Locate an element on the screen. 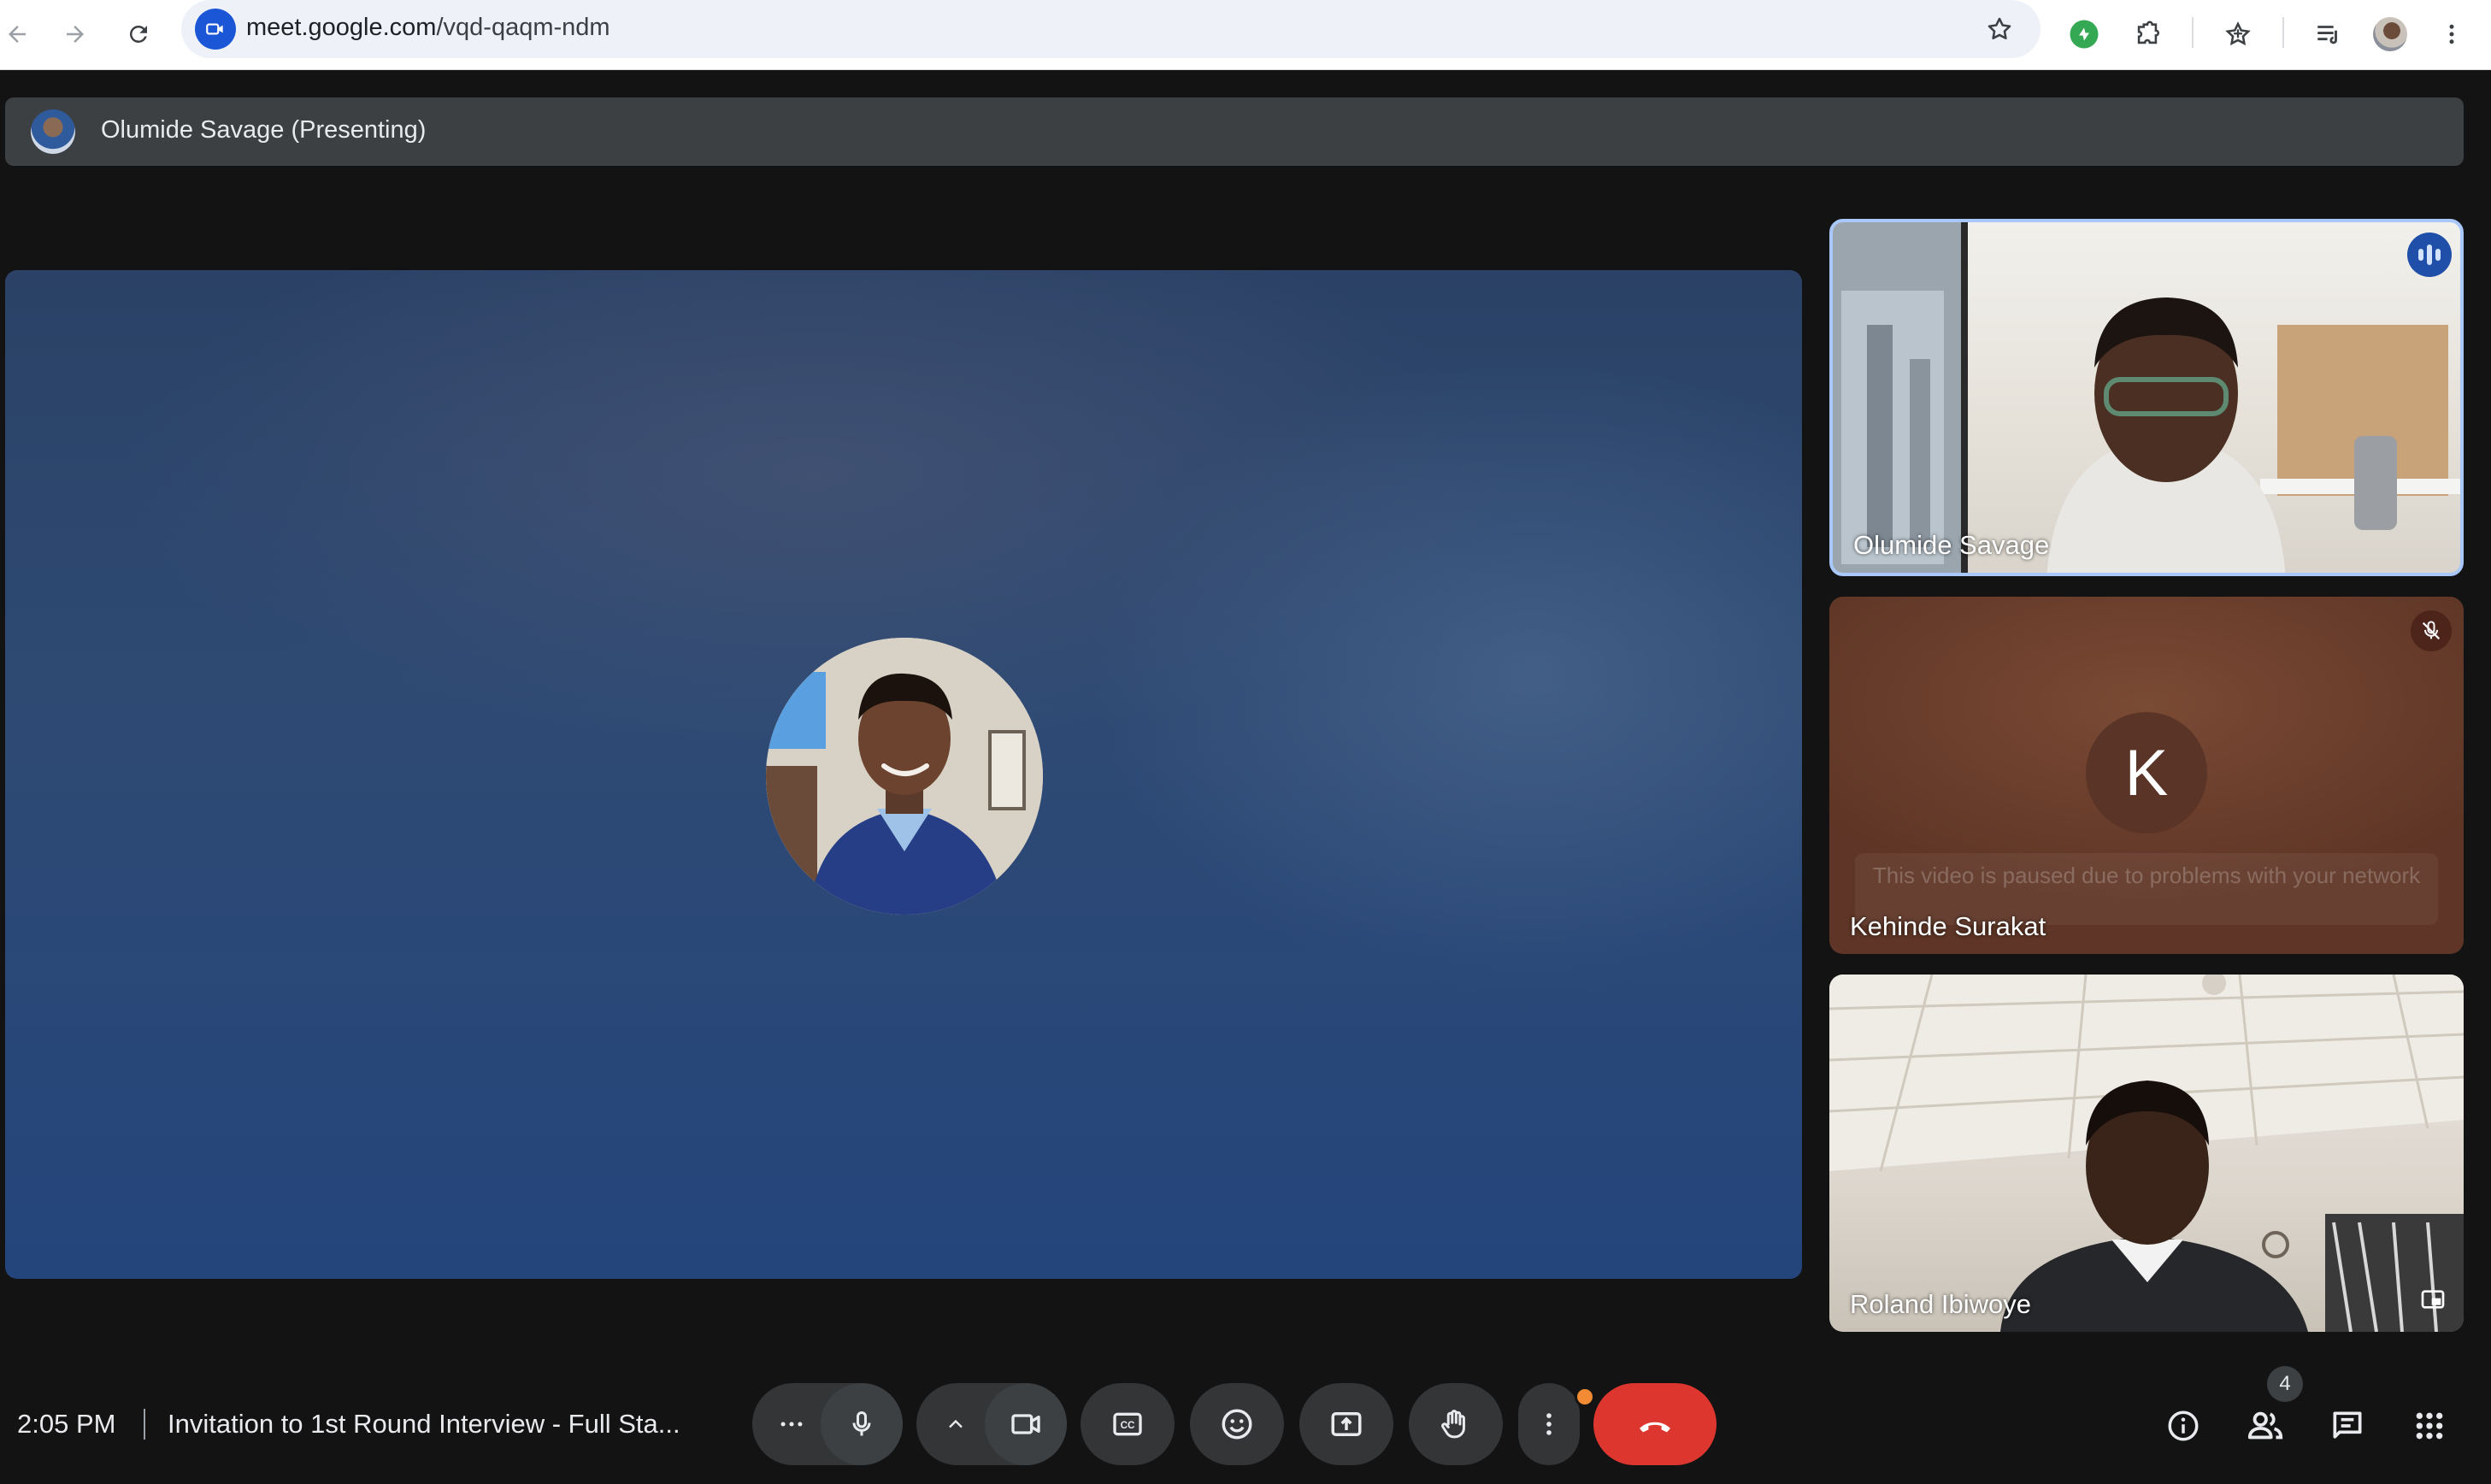 The width and height of the screenshot is (2491, 1484). svg-text: CC is located at coordinates (1128, 1425).